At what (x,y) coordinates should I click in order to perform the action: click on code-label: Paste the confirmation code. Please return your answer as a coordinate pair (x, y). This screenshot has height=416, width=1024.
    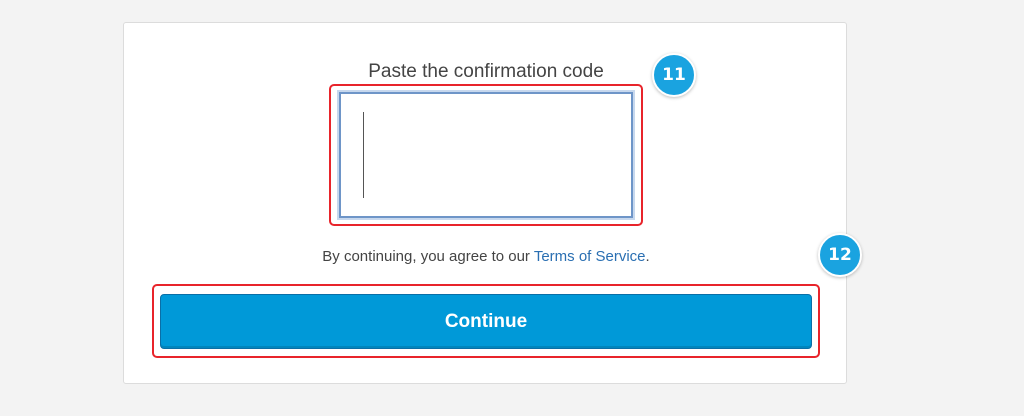
    Looking at the image, I should click on (486, 71).